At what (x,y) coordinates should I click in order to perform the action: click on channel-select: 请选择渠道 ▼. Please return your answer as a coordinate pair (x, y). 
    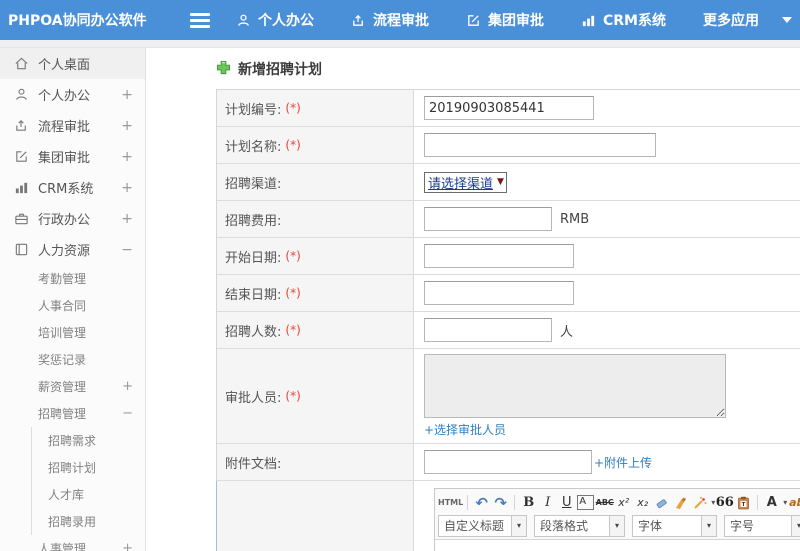
    Looking at the image, I should click on (465, 182).